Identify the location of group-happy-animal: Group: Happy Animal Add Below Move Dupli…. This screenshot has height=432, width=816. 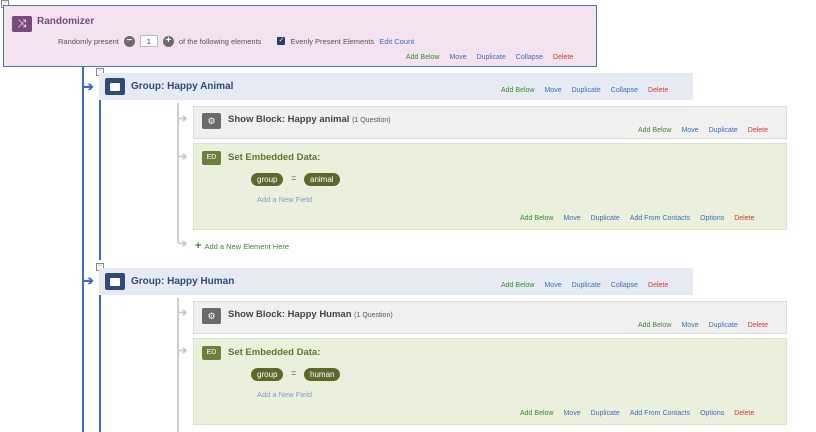
(396, 86).